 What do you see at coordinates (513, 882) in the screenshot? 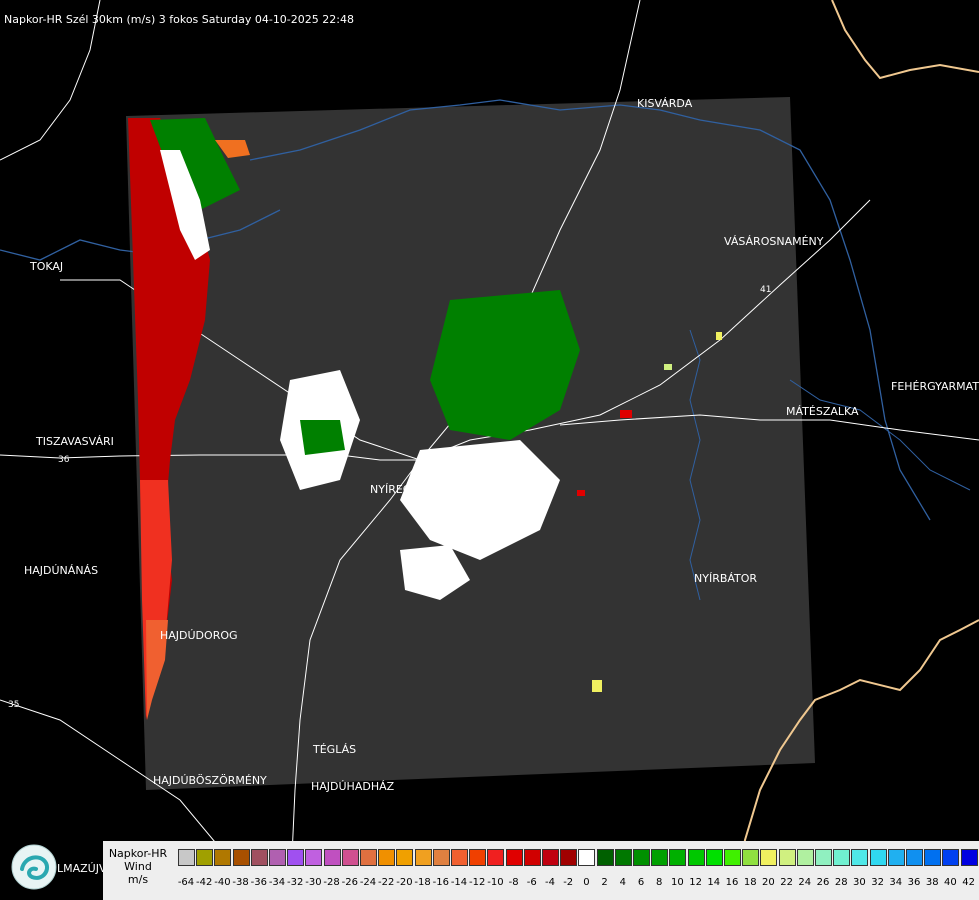
I see `legend-tick-label: -8` at bounding box center [513, 882].